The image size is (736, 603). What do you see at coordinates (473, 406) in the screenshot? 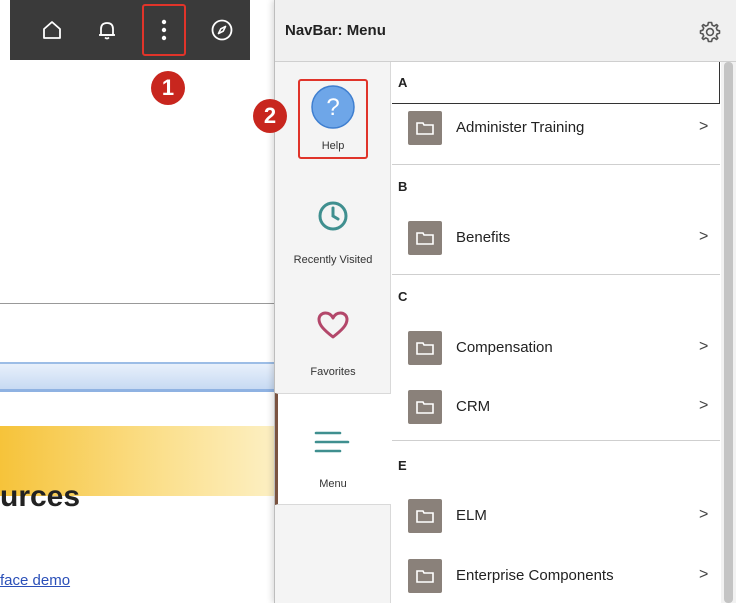
I see `menu-item-label: CRM` at bounding box center [473, 406].